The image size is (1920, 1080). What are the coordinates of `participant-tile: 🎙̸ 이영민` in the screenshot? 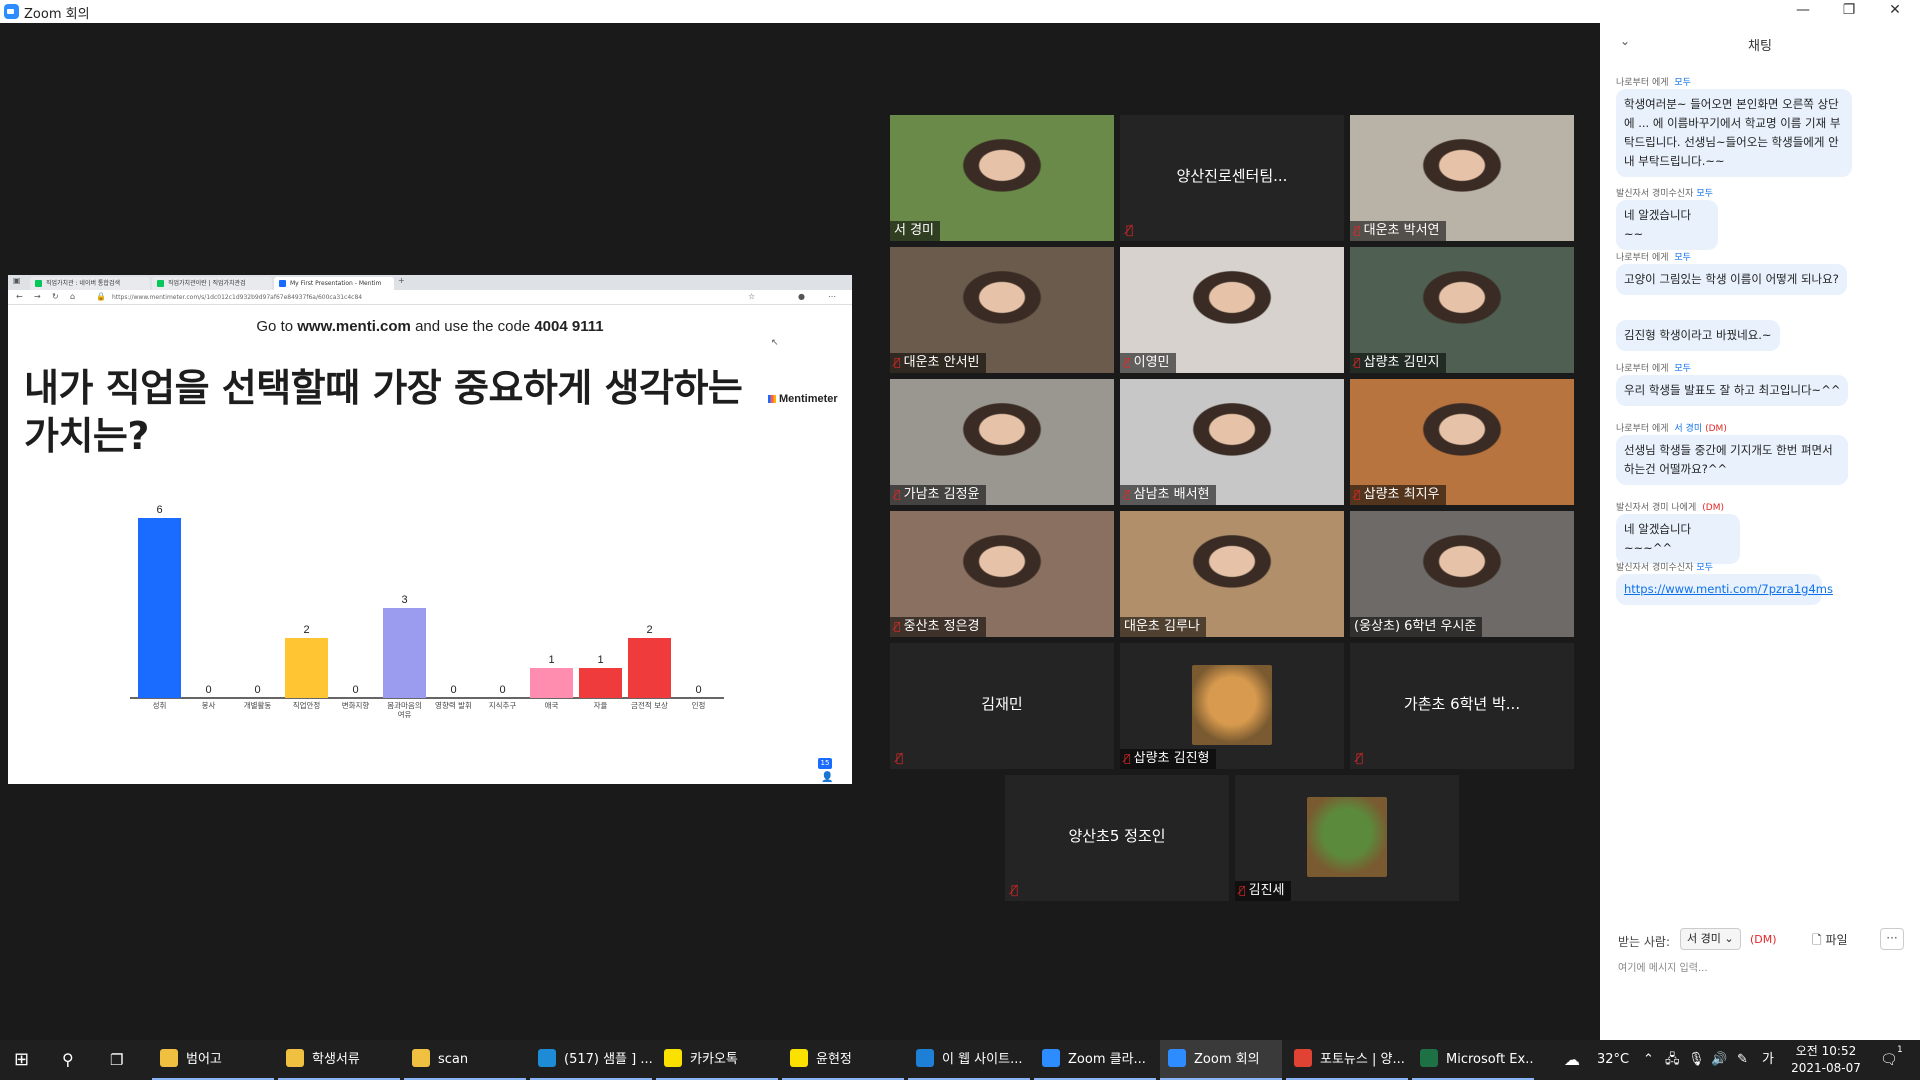 It's located at (1232, 310).